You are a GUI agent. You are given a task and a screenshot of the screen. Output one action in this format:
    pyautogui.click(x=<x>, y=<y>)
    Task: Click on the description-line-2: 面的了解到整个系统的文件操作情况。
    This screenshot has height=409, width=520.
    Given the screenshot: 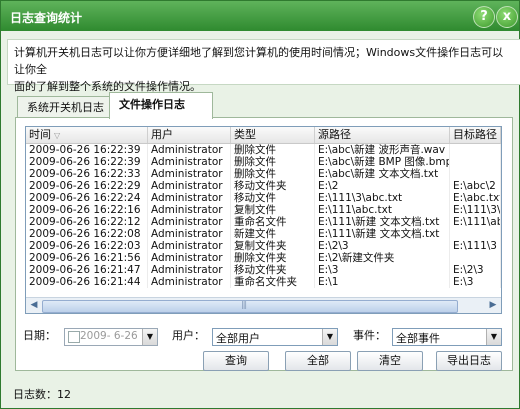 What is the action you would take?
    pyautogui.click(x=107, y=86)
    